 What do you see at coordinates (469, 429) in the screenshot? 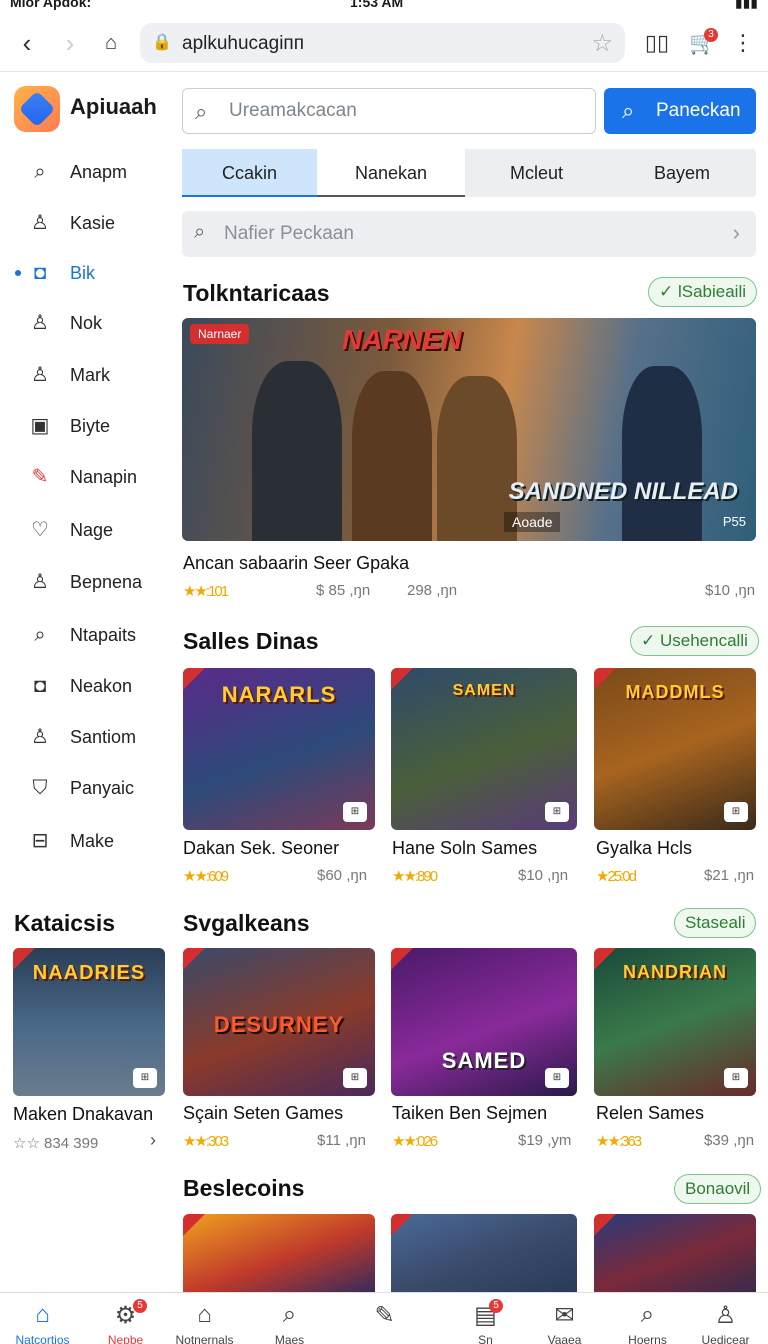
I see `featured-banner: Narnaer NARNEN SANDNED NILLEAD Aoade P55` at bounding box center [469, 429].